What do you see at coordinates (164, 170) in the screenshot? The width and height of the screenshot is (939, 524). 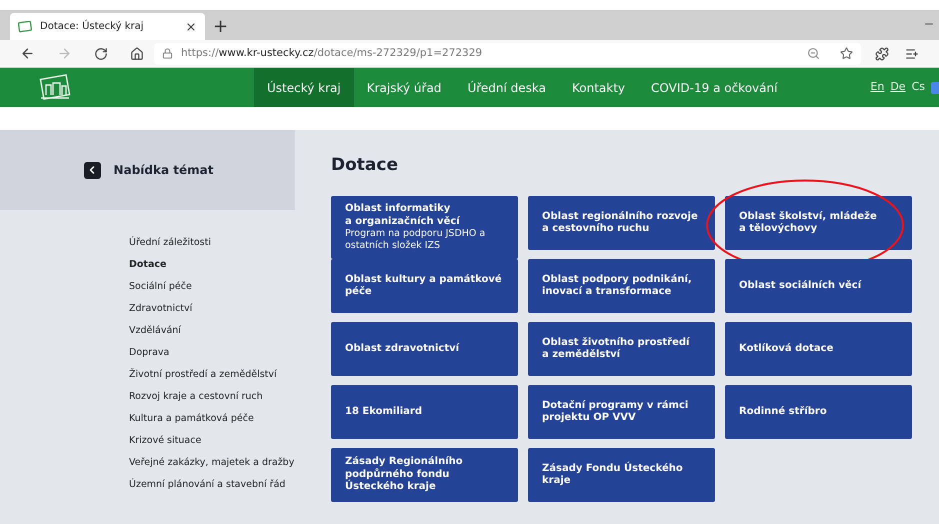 I see `sidebar-title: Nabídka témat` at bounding box center [164, 170].